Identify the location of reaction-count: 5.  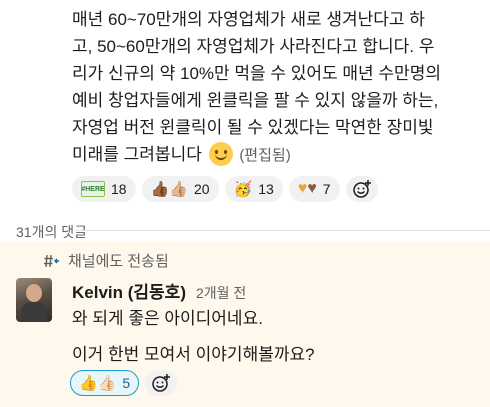
(126, 383).